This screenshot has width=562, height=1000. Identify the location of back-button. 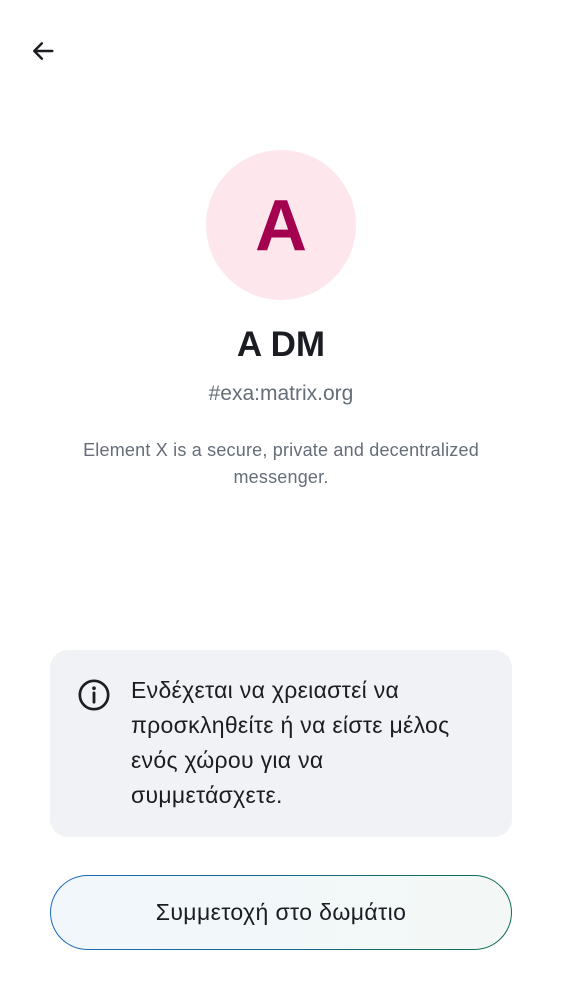
(43, 51).